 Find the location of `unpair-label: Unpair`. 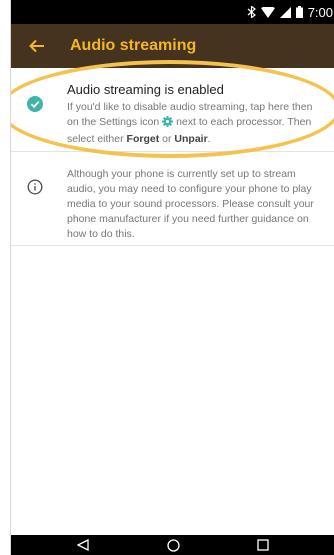

unpair-label: Unpair is located at coordinates (191, 139).